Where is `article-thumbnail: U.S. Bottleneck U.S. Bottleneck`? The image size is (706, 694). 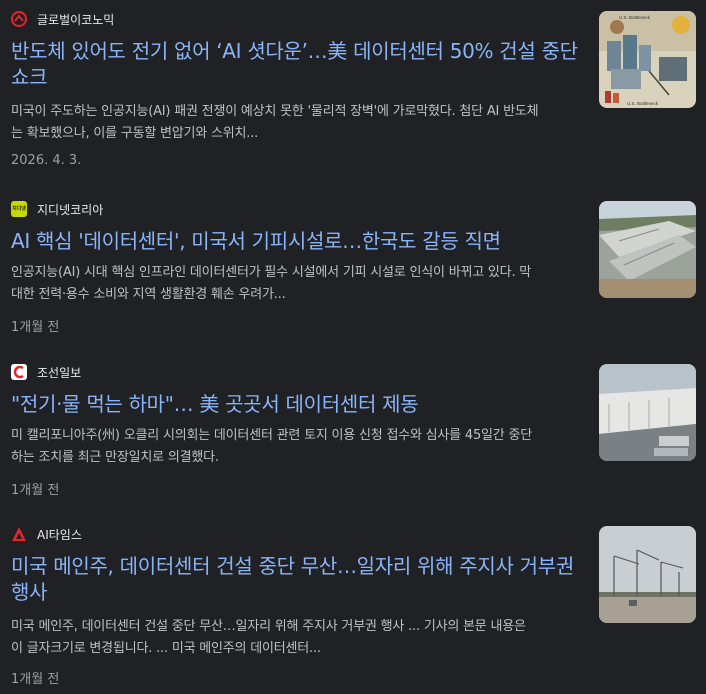
article-thumbnail: U.S. Bottleneck U.S. Bottleneck is located at coordinates (647, 59).